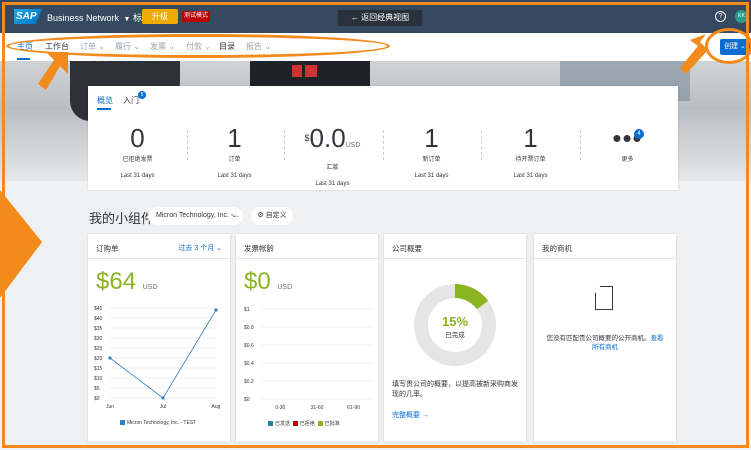  Describe the element at coordinates (431, 160) in the screenshot. I see `kpi-label: 新订单` at that location.